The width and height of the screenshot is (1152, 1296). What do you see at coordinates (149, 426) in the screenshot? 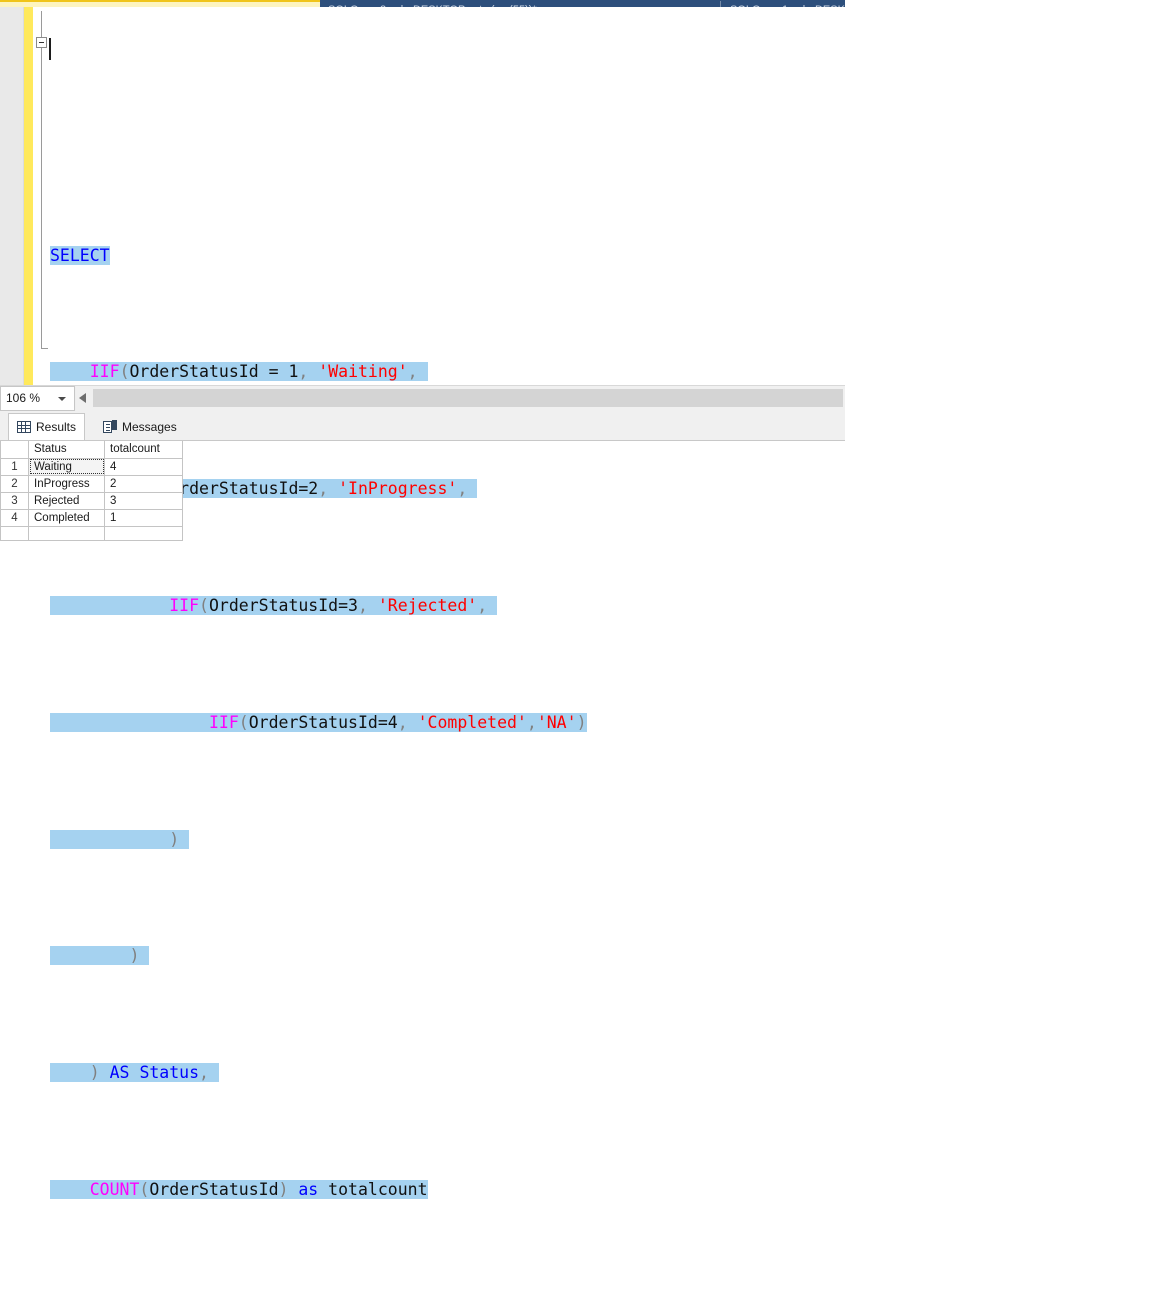
I see `tab-messages-label: Messages` at bounding box center [149, 426].